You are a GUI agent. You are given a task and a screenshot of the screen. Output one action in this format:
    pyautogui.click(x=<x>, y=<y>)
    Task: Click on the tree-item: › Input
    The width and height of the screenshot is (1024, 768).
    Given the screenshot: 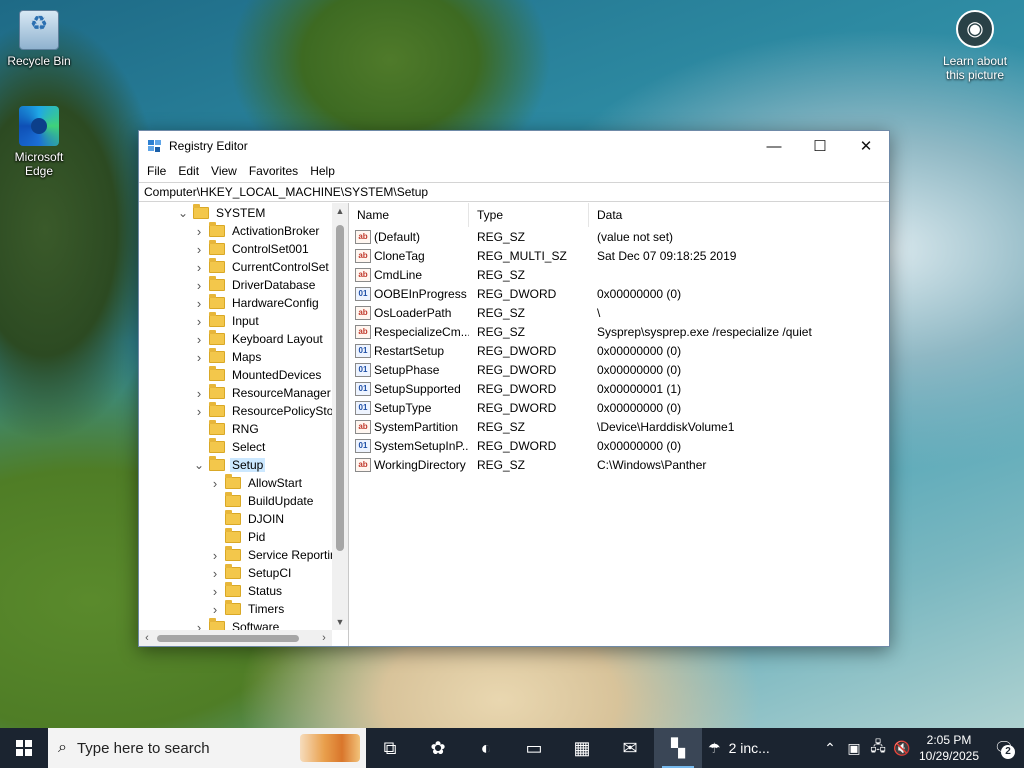 What is the action you would take?
    pyautogui.click(x=227, y=321)
    